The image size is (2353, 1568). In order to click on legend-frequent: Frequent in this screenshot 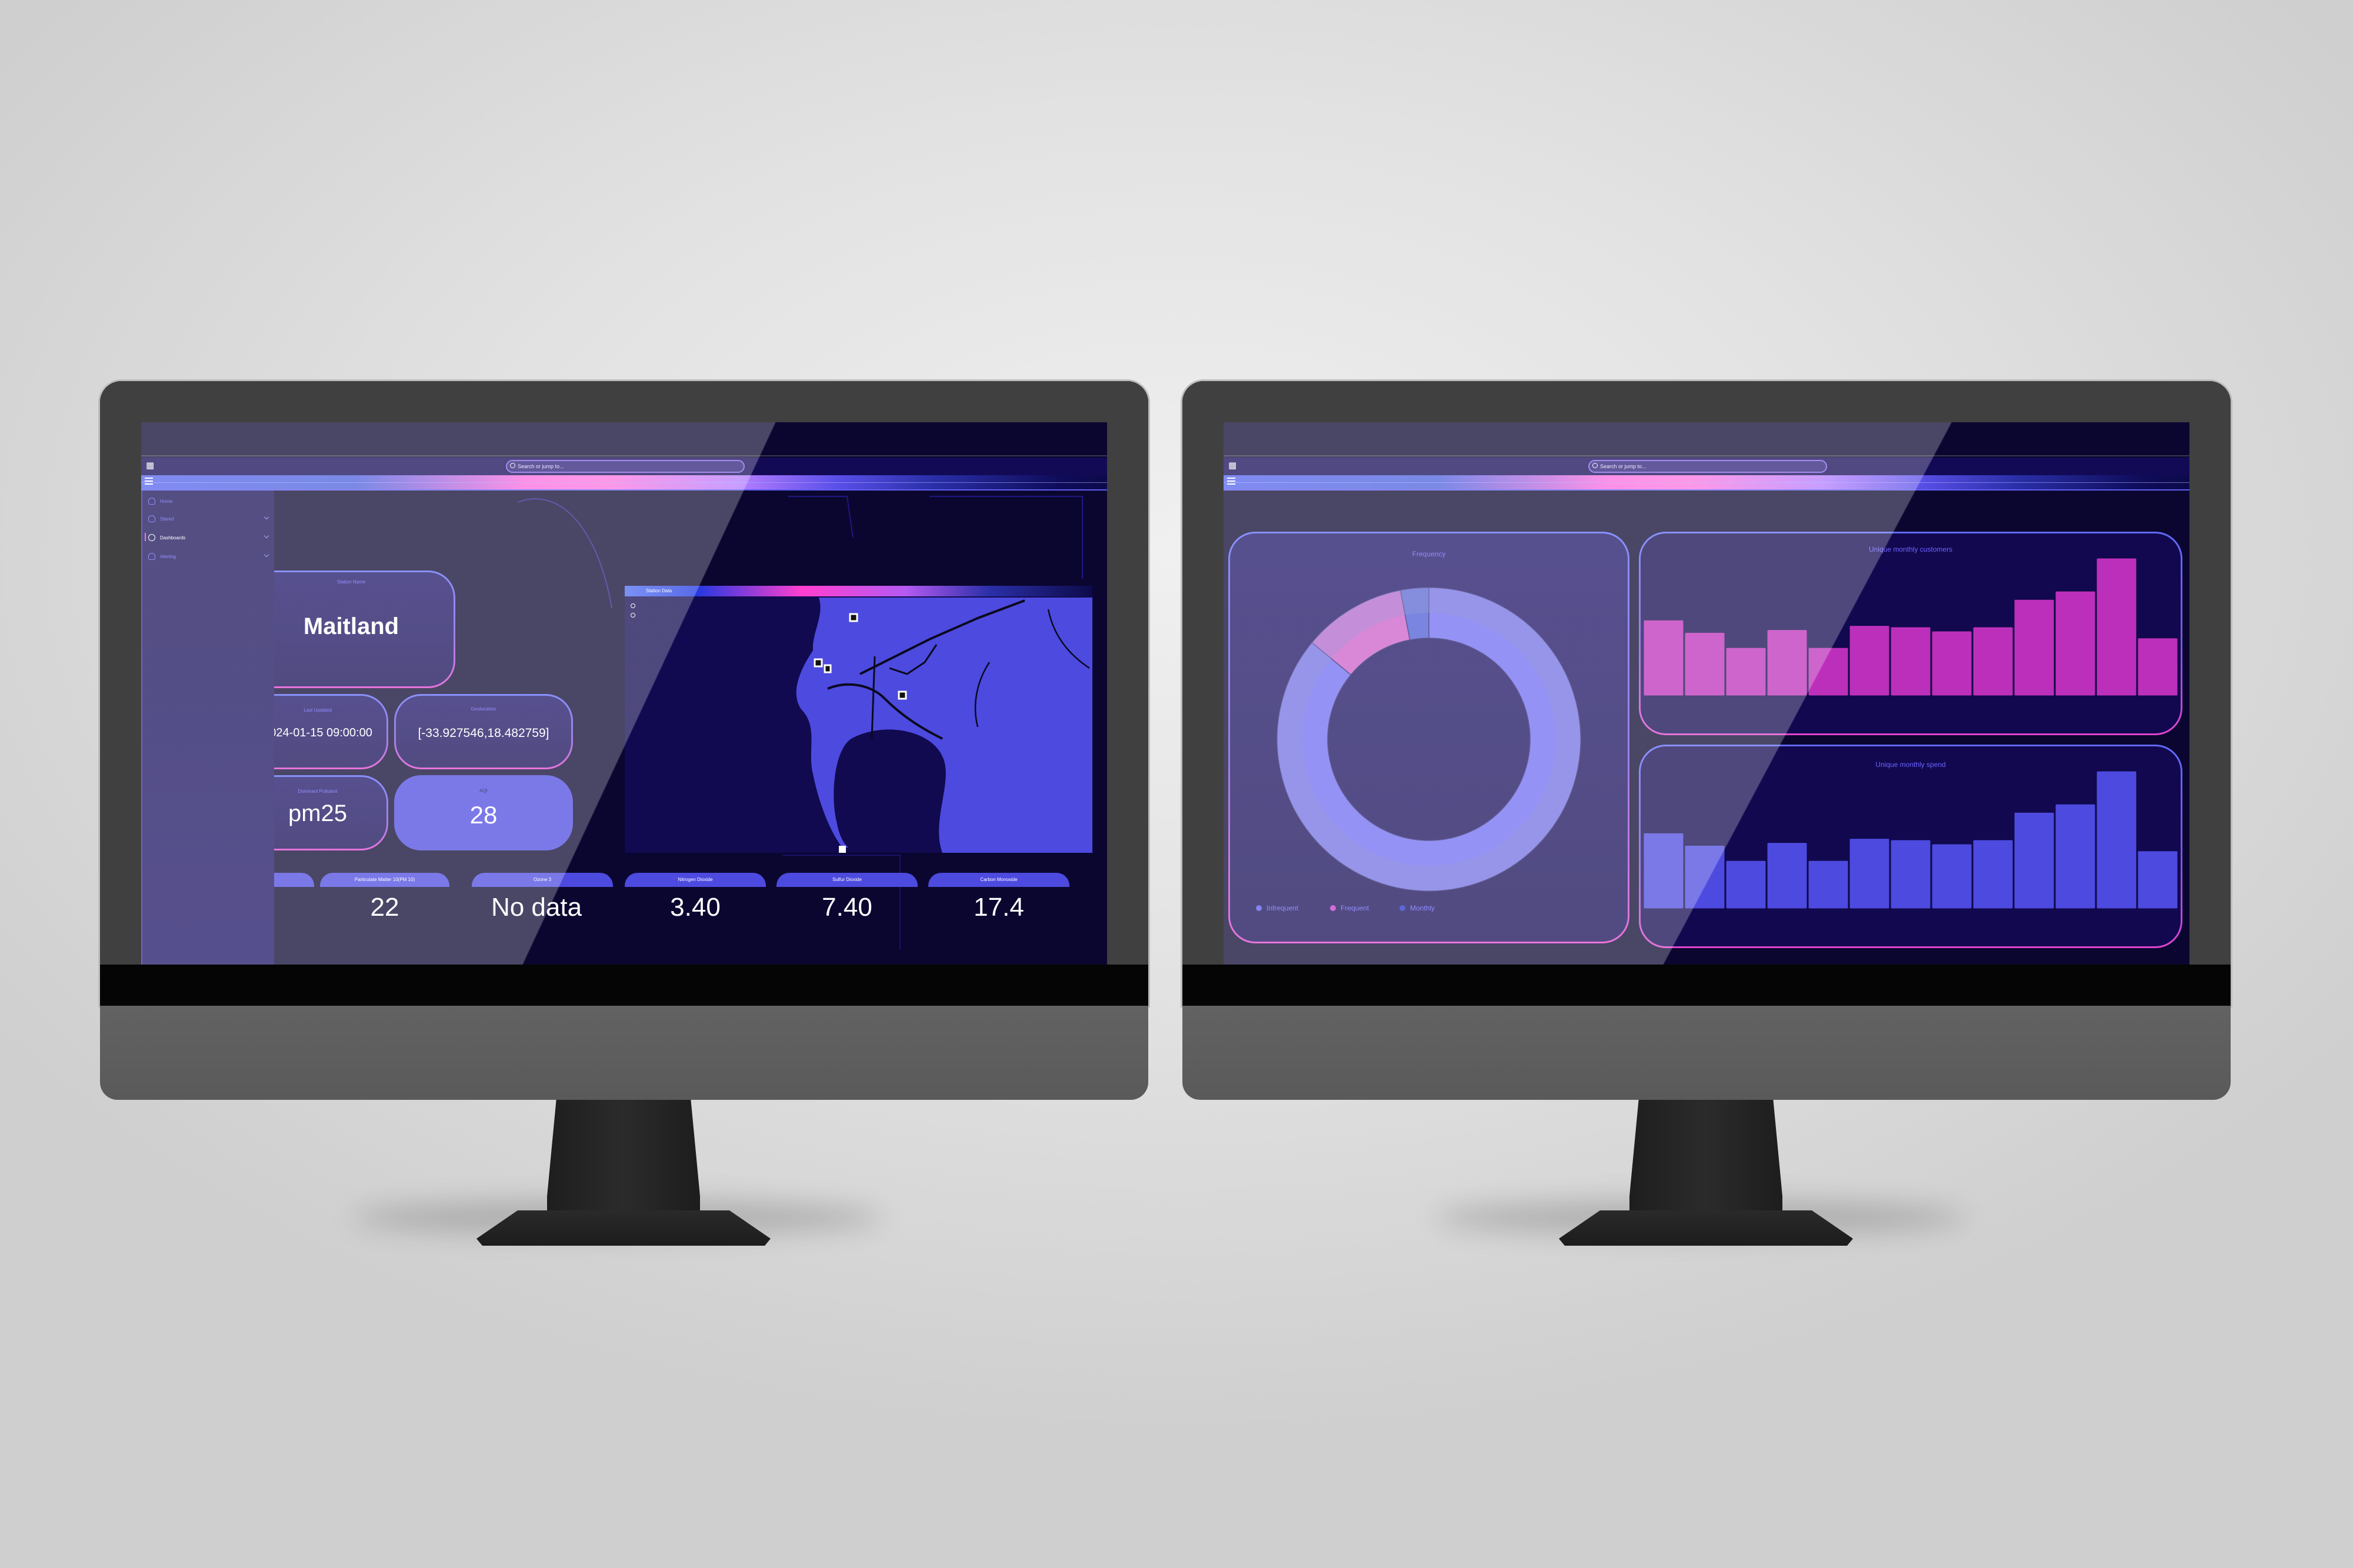, I will do `click(1350, 908)`.